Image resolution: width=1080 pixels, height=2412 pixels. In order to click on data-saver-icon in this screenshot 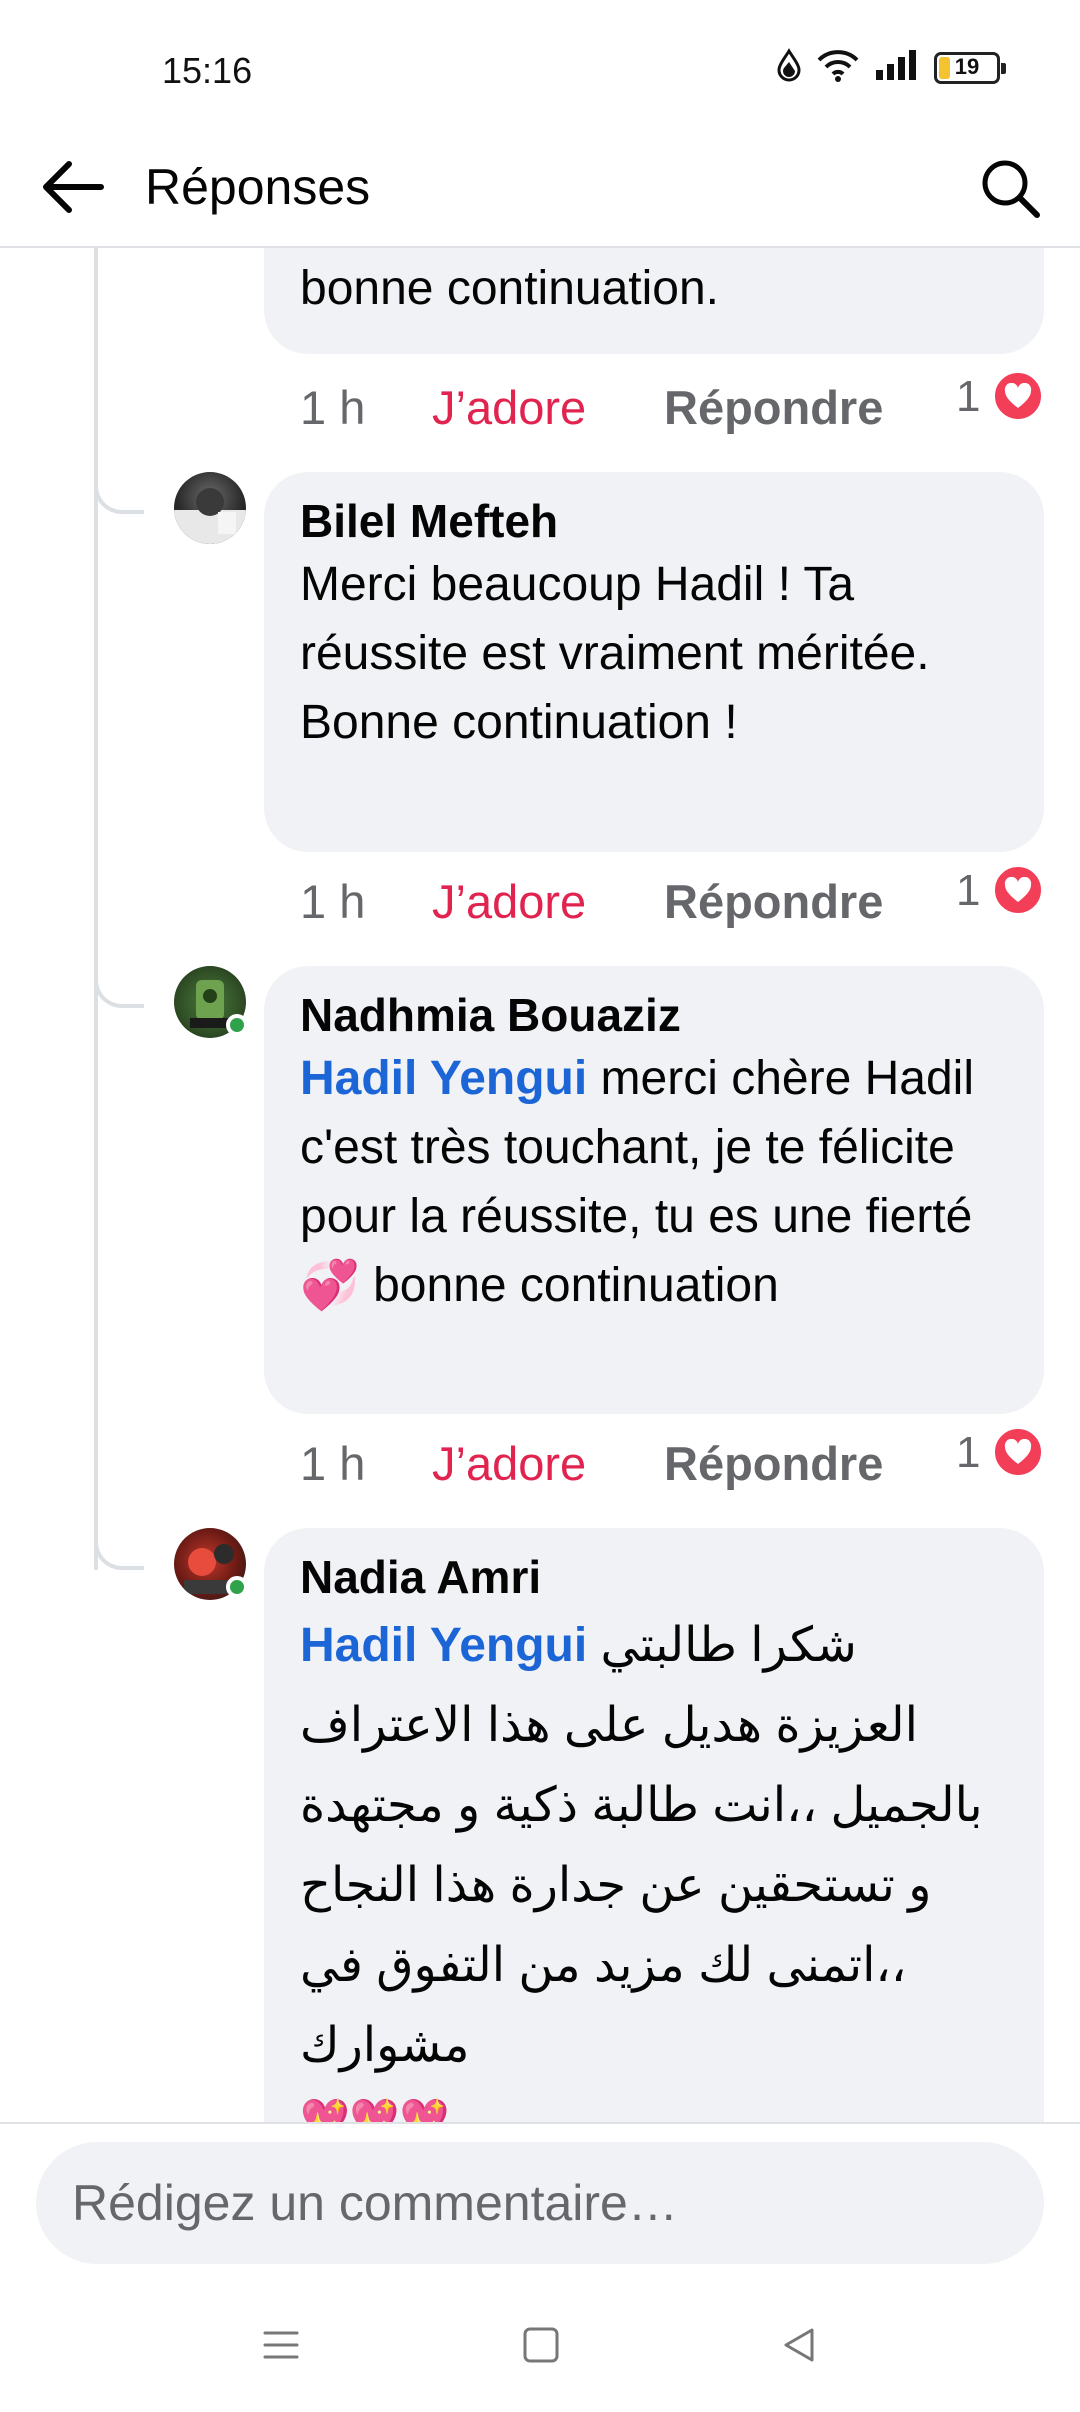, I will do `click(789, 67)`.